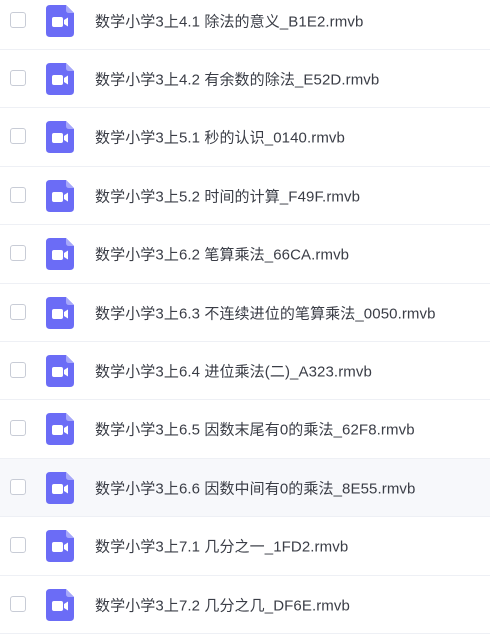 This screenshot has width=490, height=640. Describe the element at coordinates (229, 20) in the screenshot. I see `file-name: 数学小学3上4.1 除法的意义_B1E2.rmvb` at that location.